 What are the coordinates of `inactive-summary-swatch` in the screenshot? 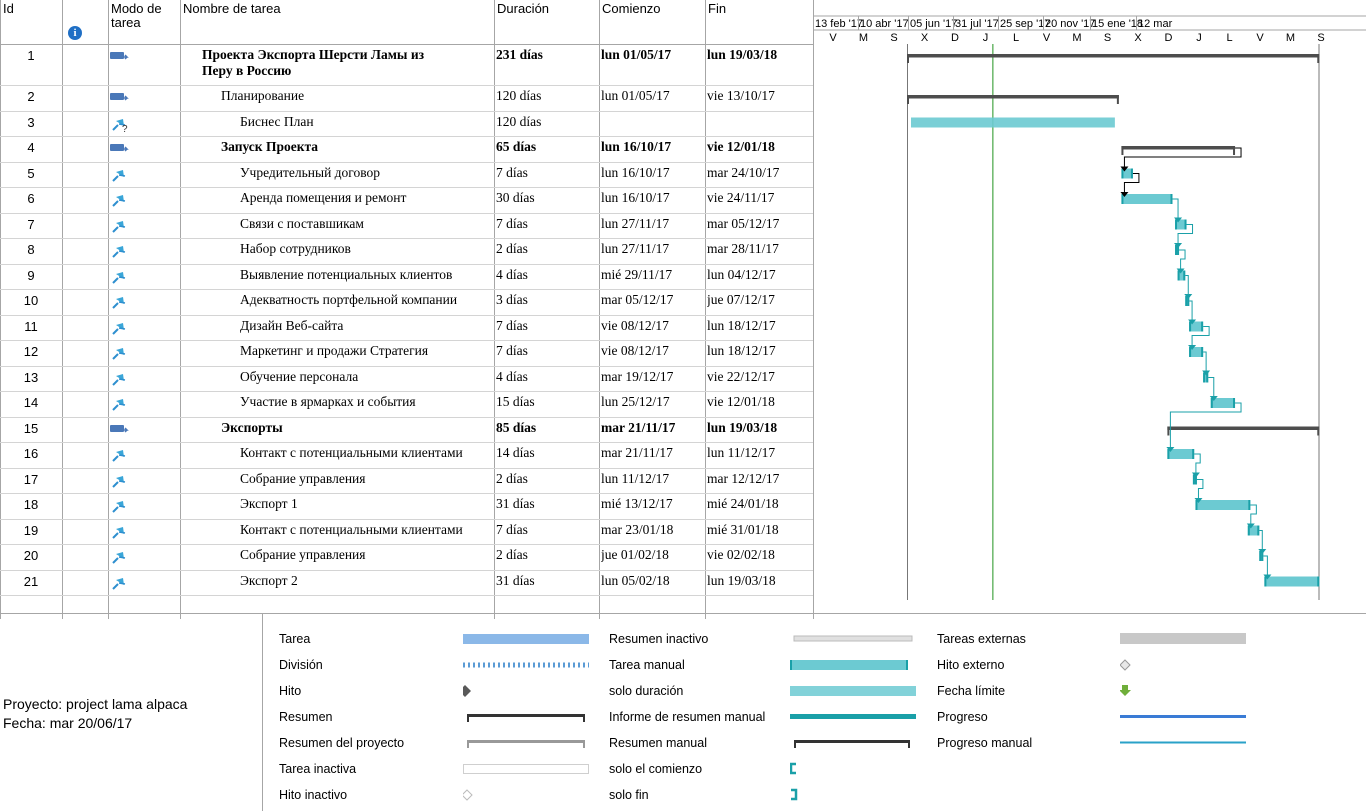 It's located at (853, 638).